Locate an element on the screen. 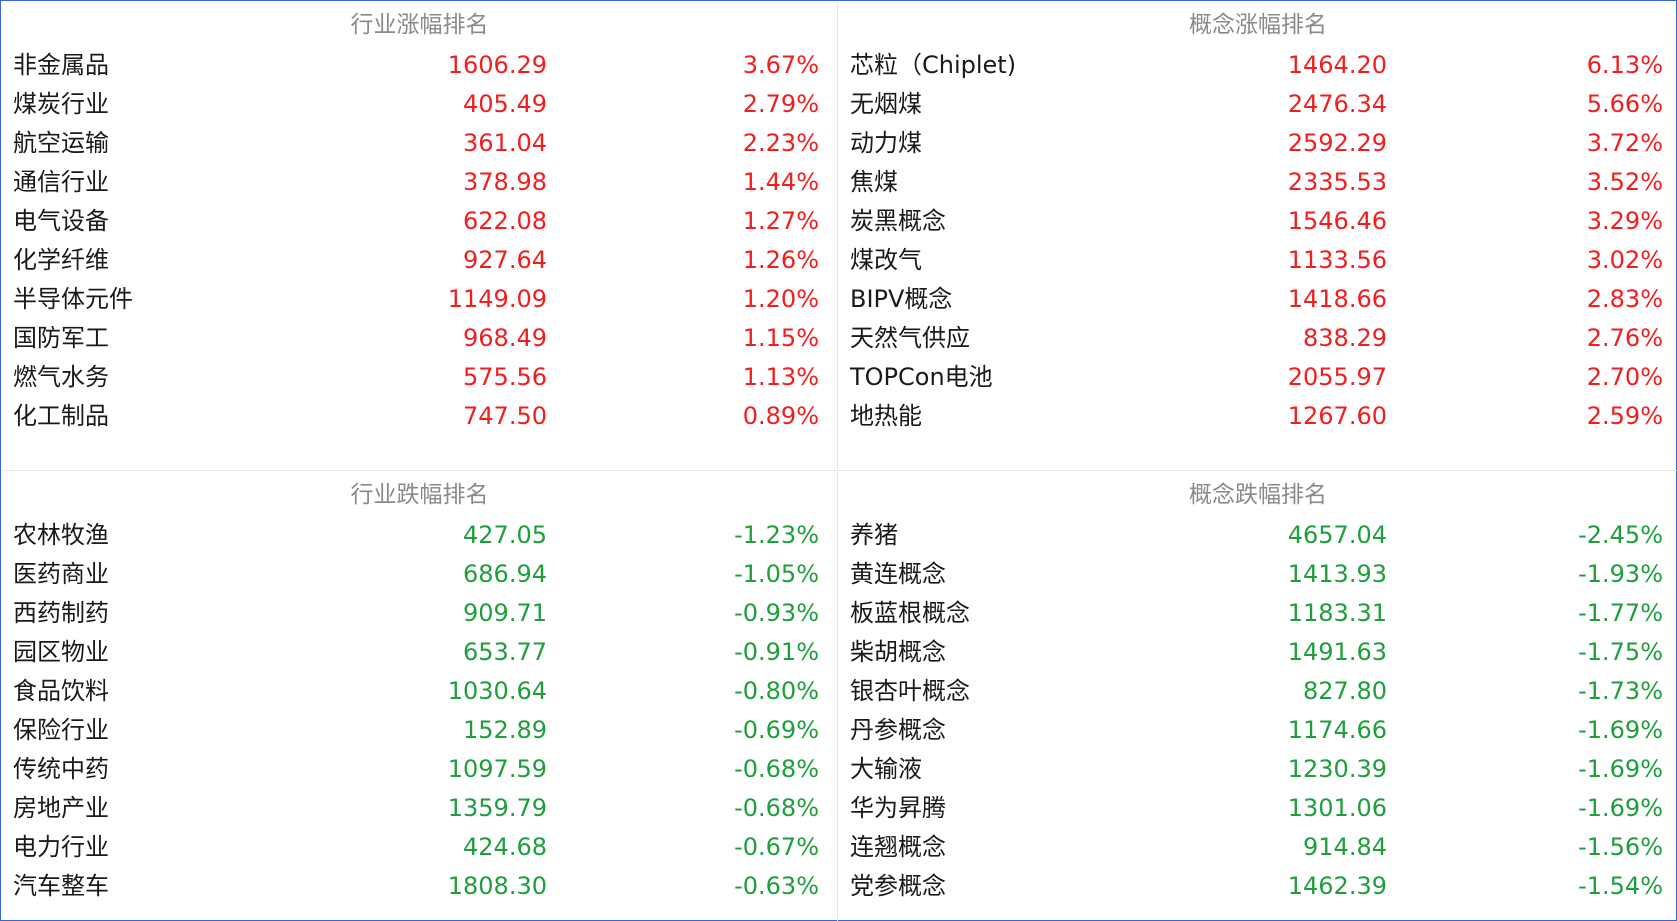 This screenshot has height=921, width=1677. sector-change: -0.80% is located at coordinates (776, 691).